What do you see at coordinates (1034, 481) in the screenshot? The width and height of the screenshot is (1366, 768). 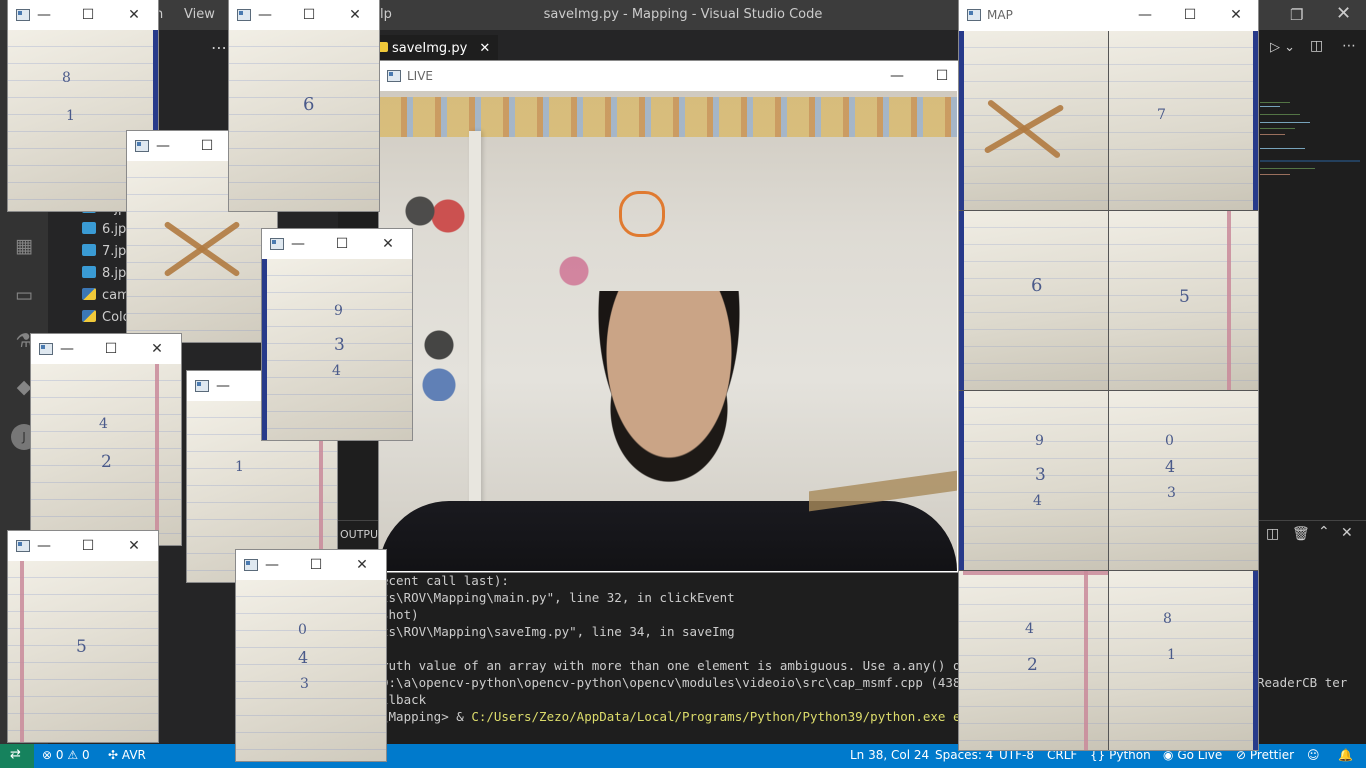 I see `map-cell: 9 3 4` at bounding box center [1034, 481].